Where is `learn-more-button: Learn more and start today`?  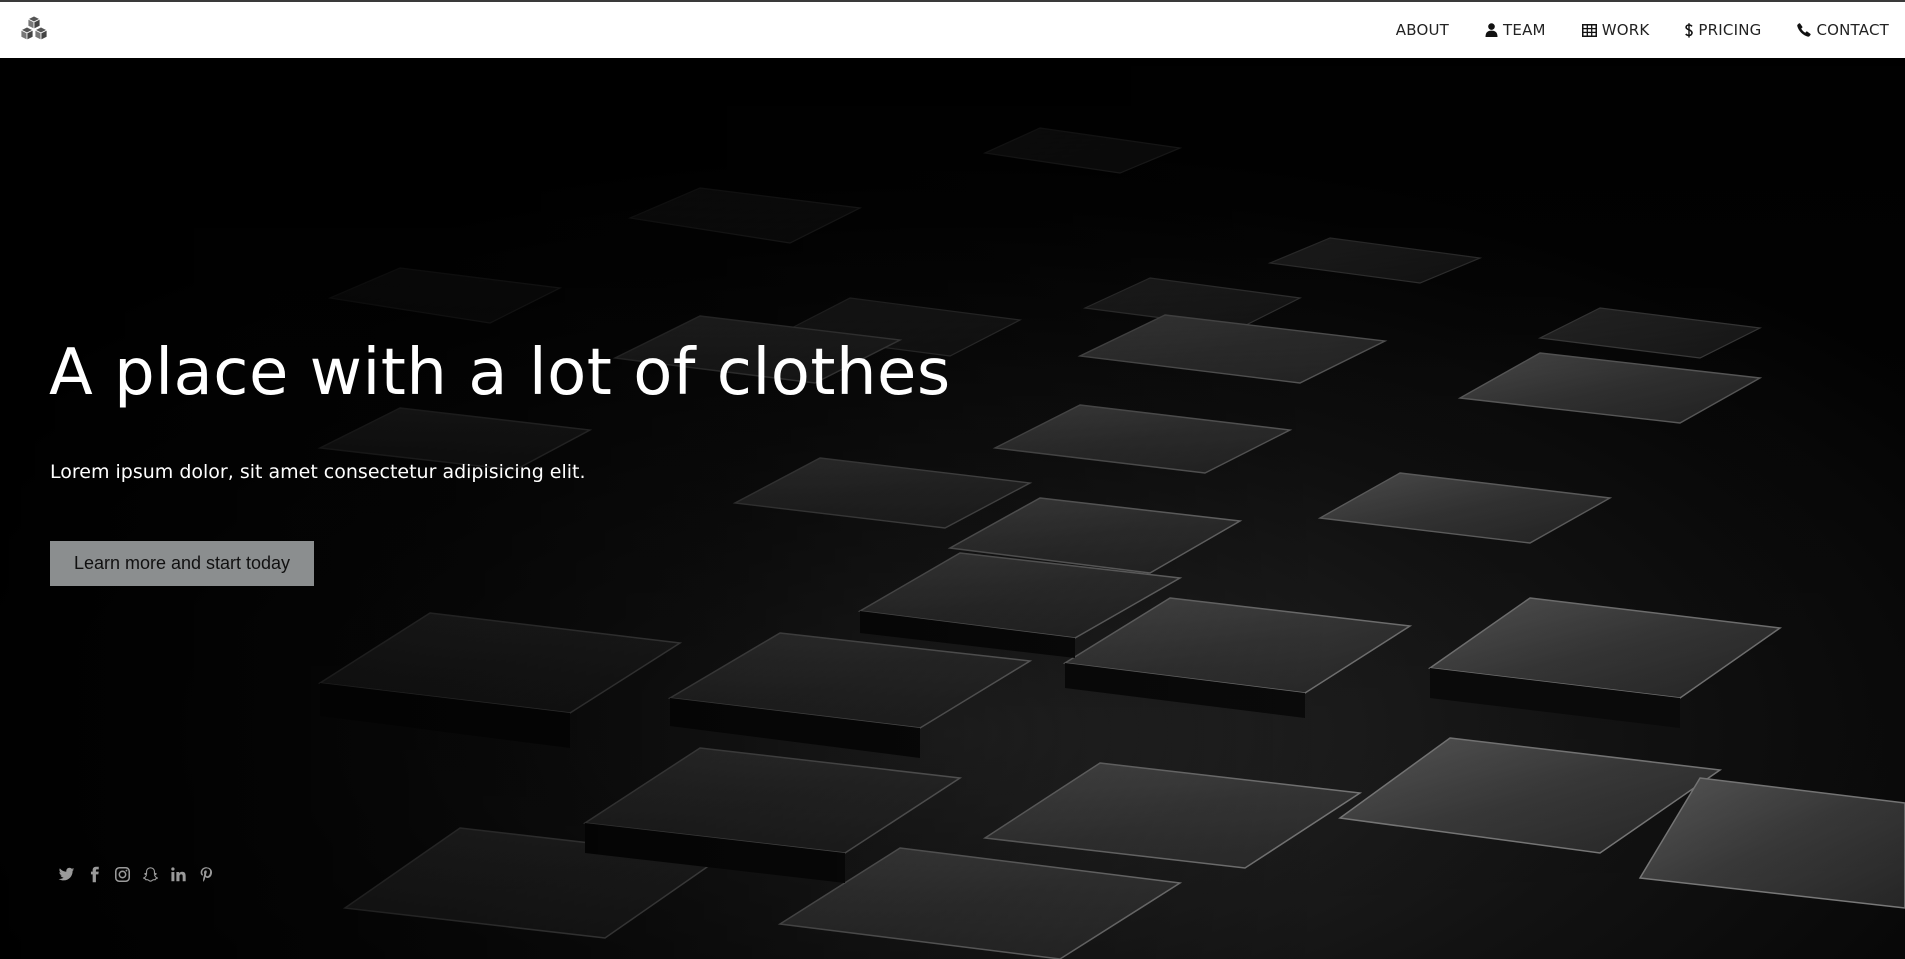 learn-more-button: Learn more and start today is located at coordinates (182, 563).